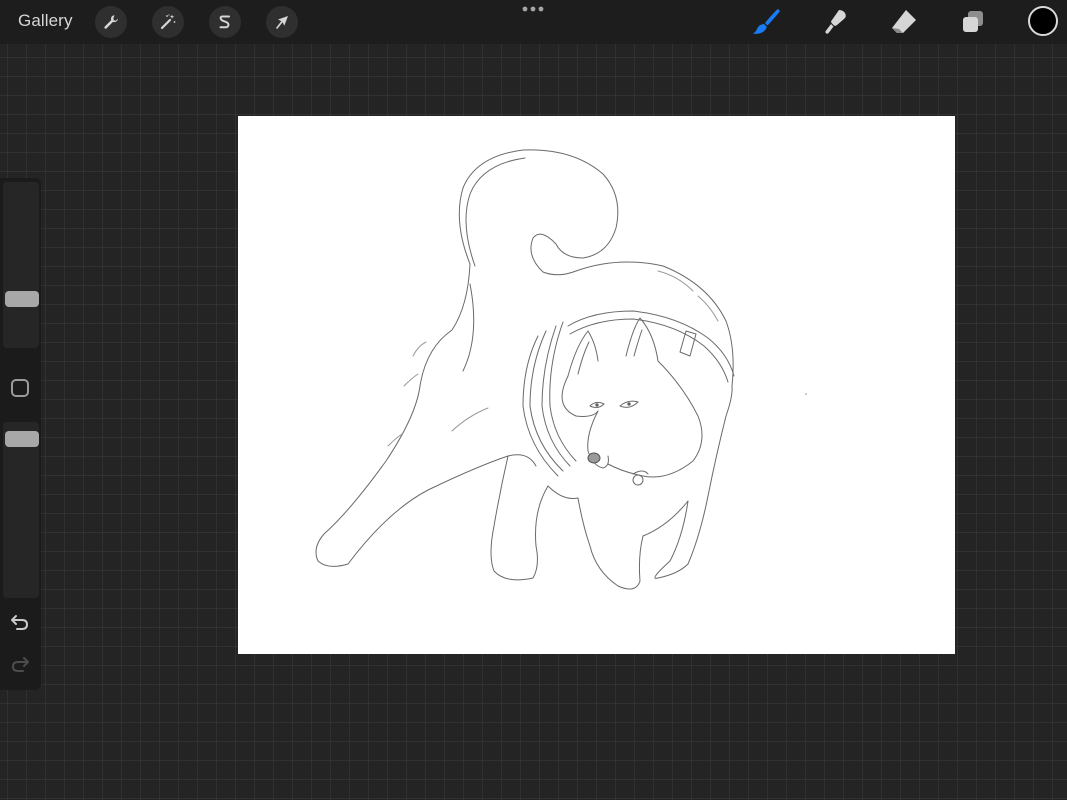 The width and height of the screenshot is (1067, 800). I want to click on brush-size-slider, so click(21, 265).